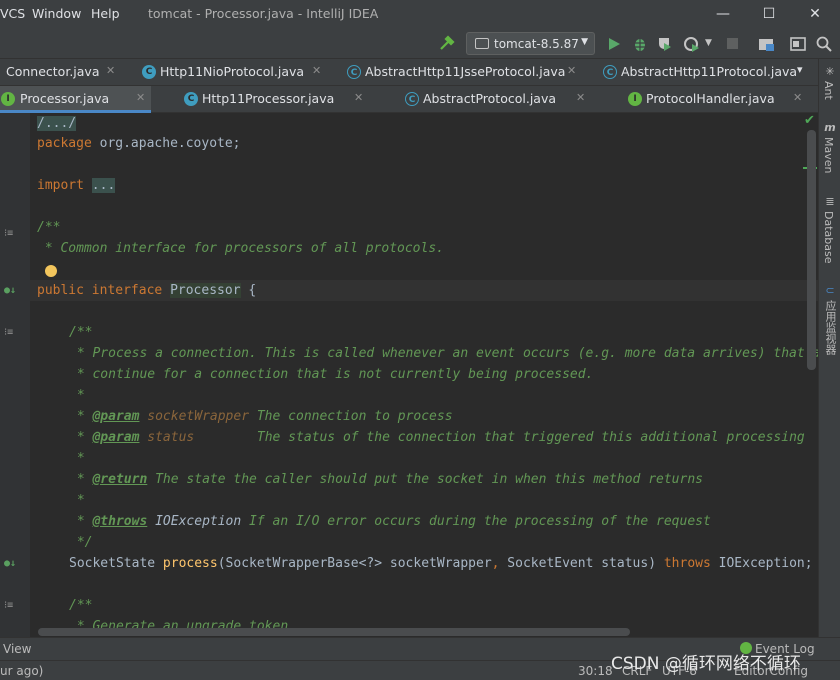 The width and height of the screenshot is (840, 680). What do you see at coordinates (465, 71) in the screenshot?
I see `tab-label: AbstractHttp11JsseProtocol.java` at bounding box center [465, 71].